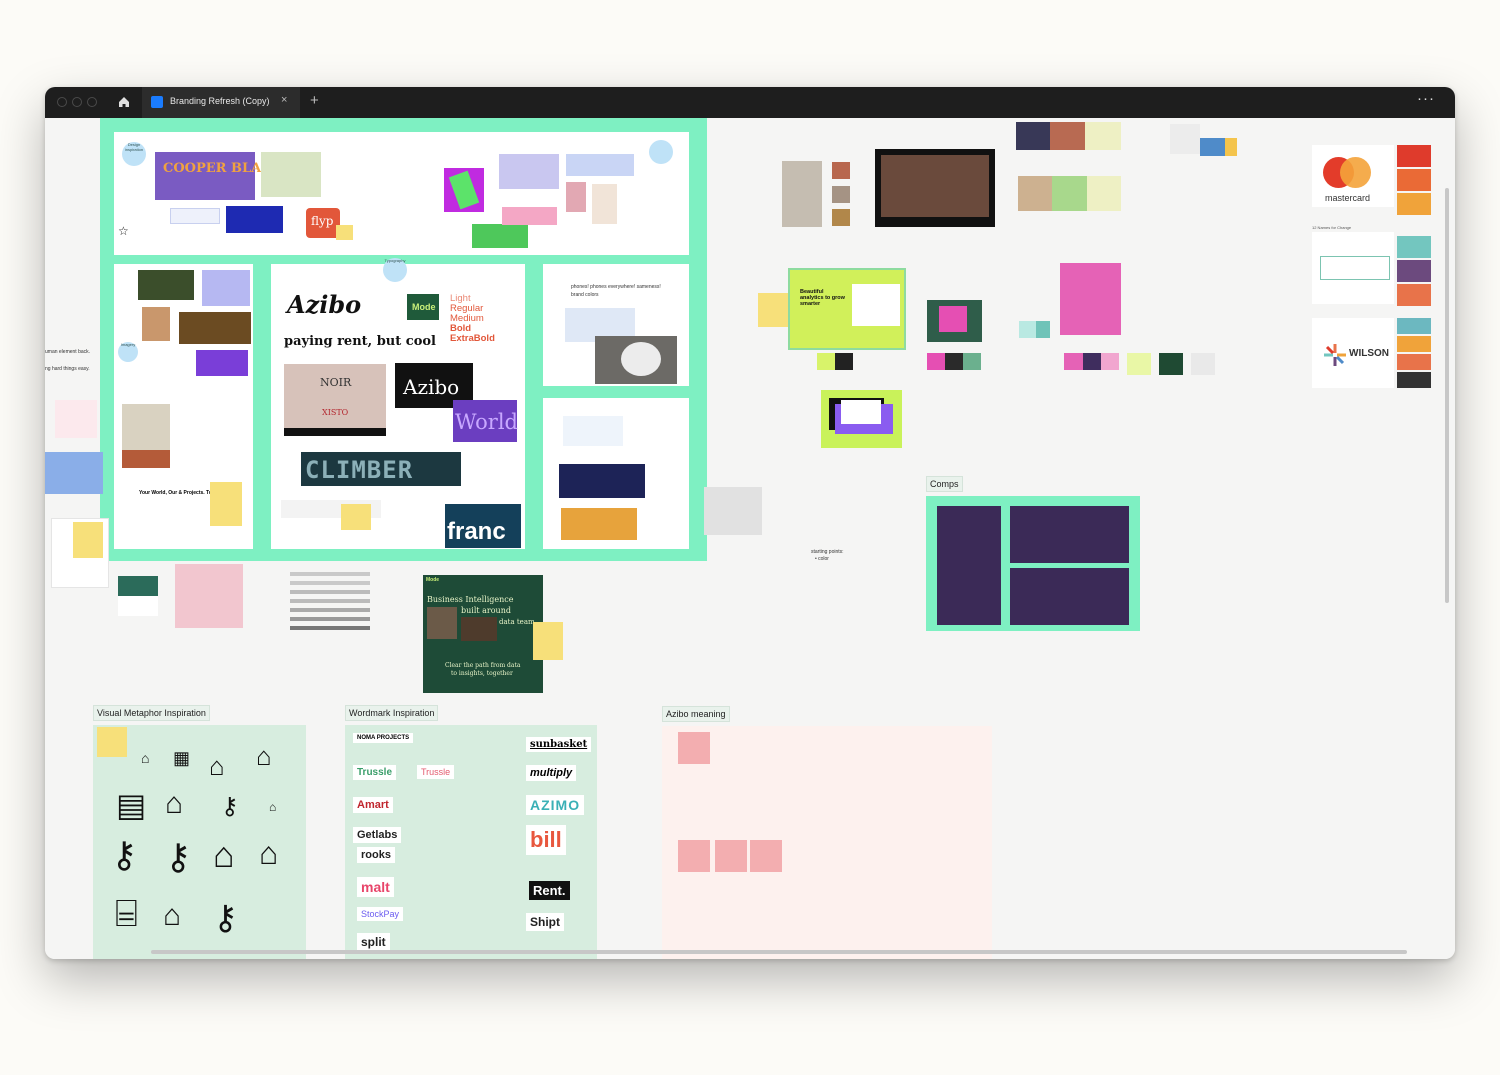  I want to click on azibo-meaning-section, so click(827, 842).